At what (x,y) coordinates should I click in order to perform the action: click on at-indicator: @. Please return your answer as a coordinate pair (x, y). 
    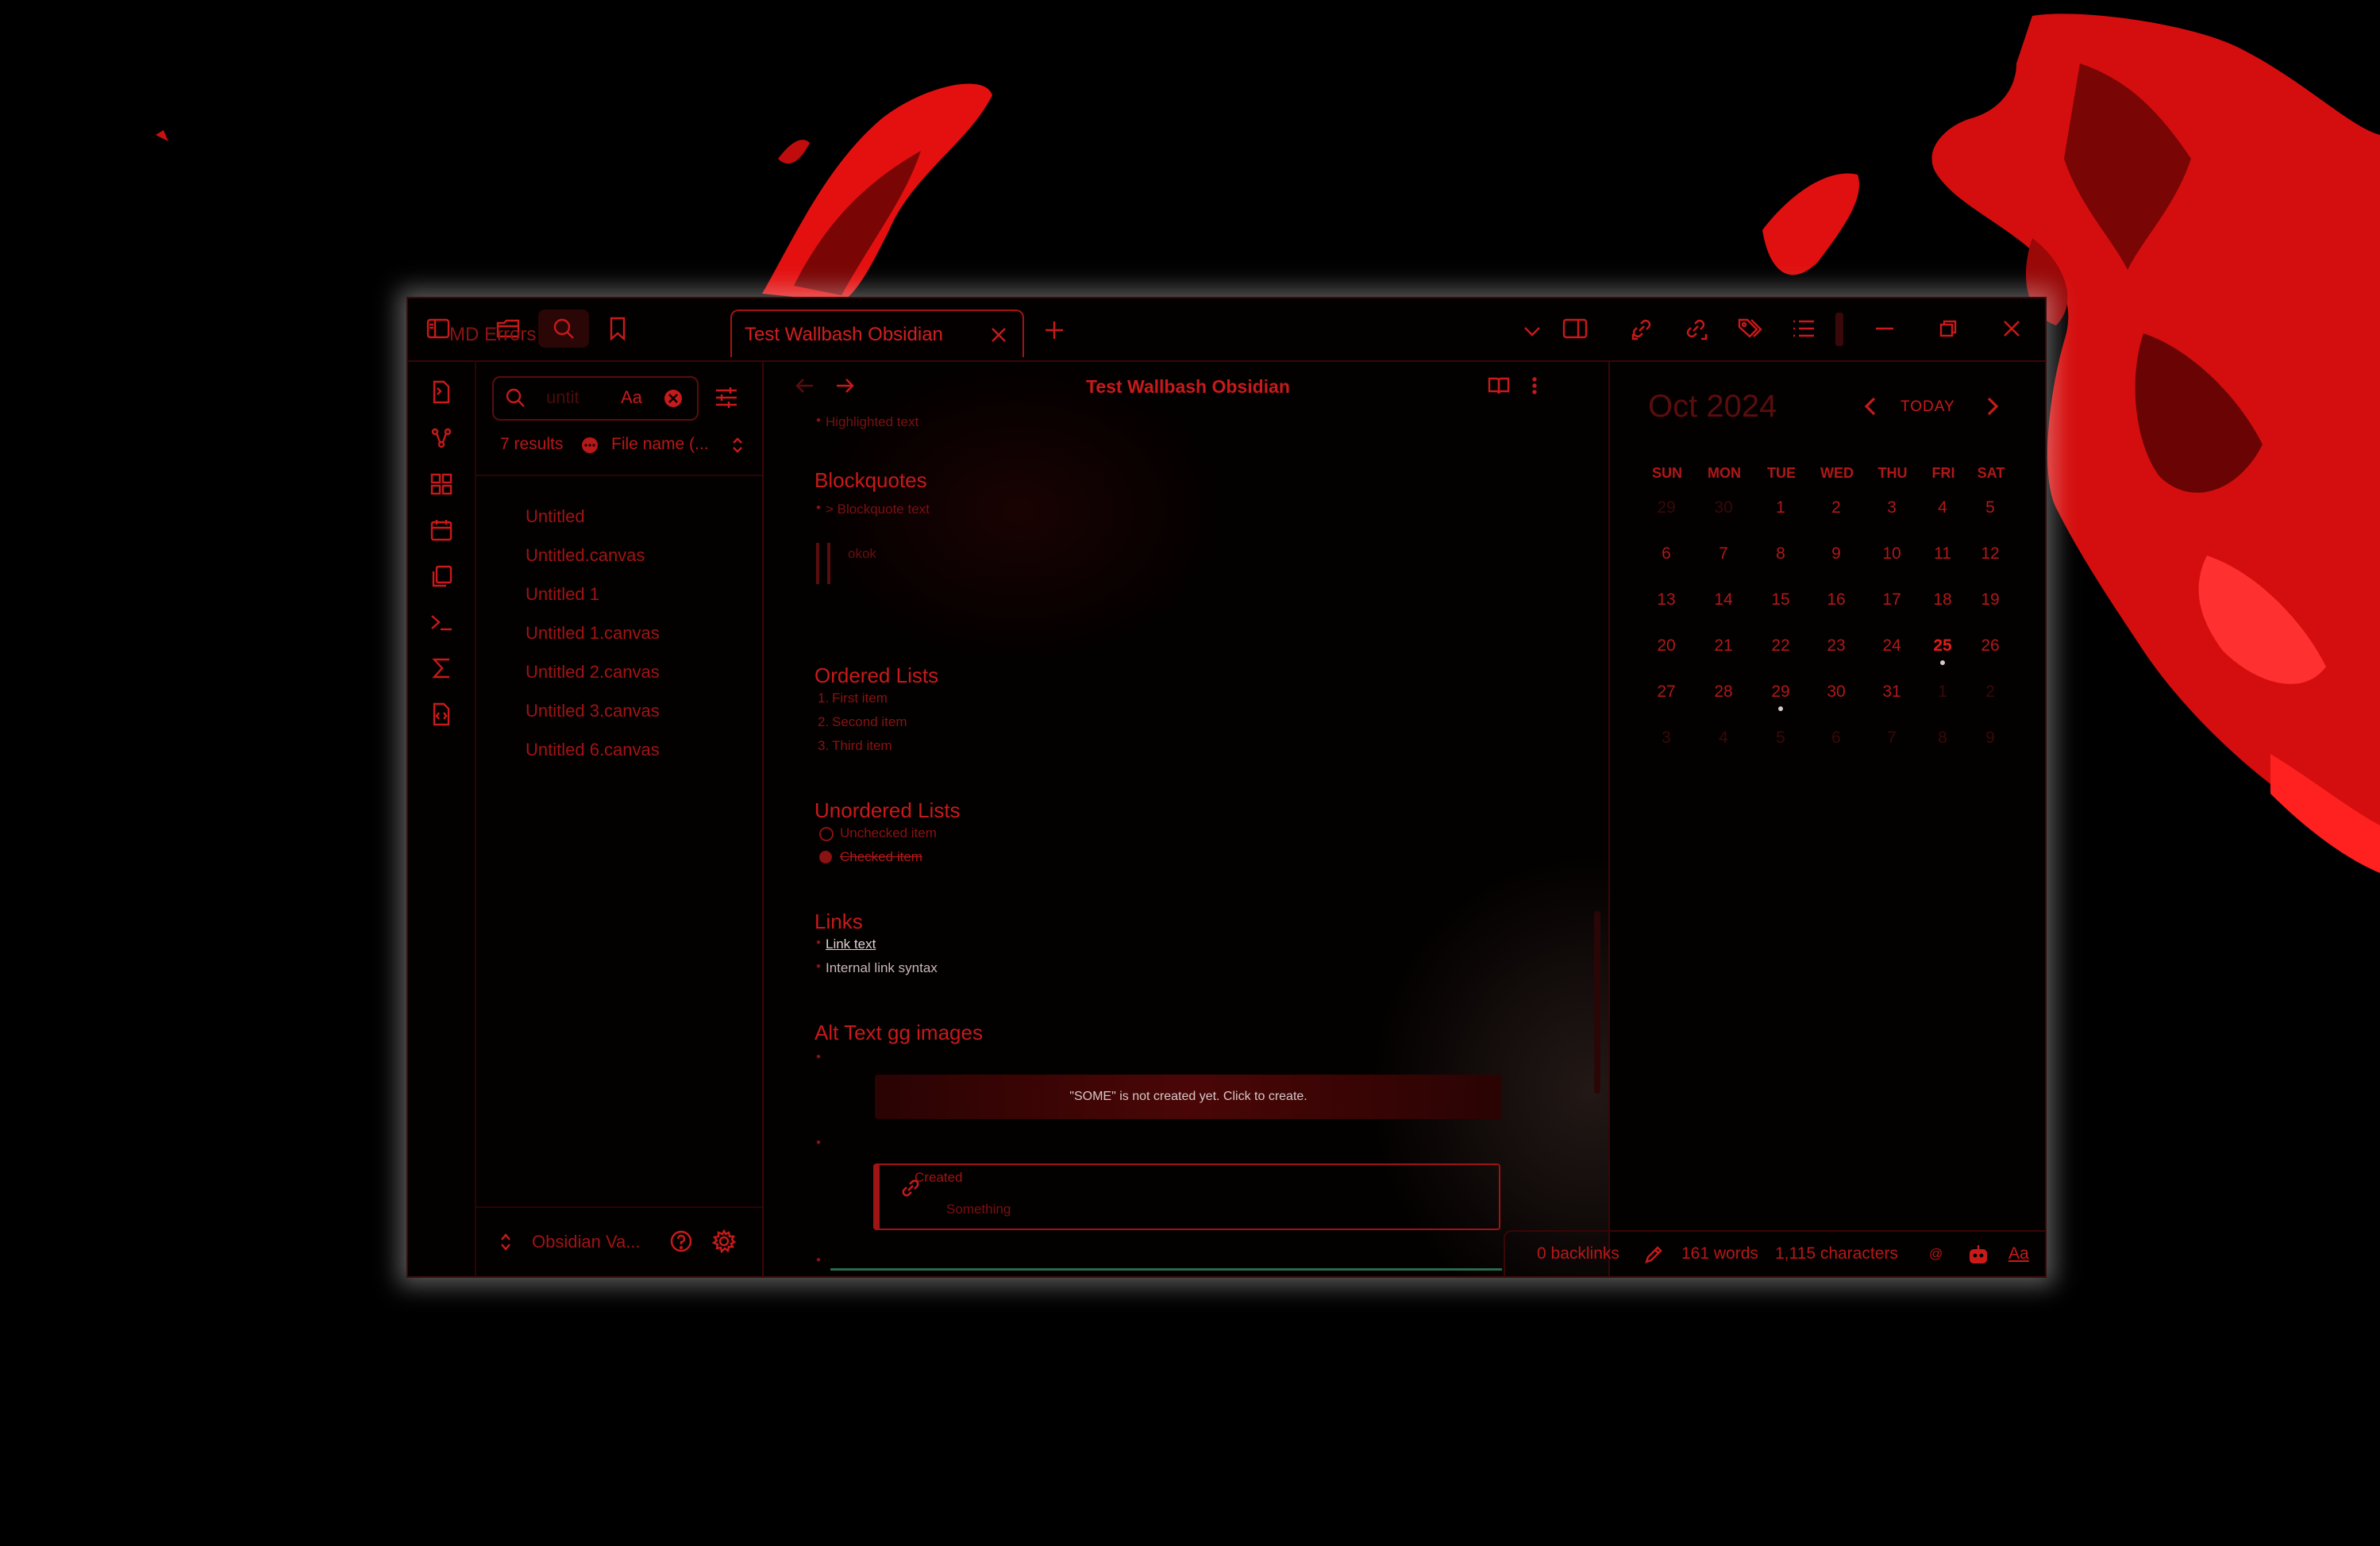
    Looking at the image, I should click on (1936, 1254).